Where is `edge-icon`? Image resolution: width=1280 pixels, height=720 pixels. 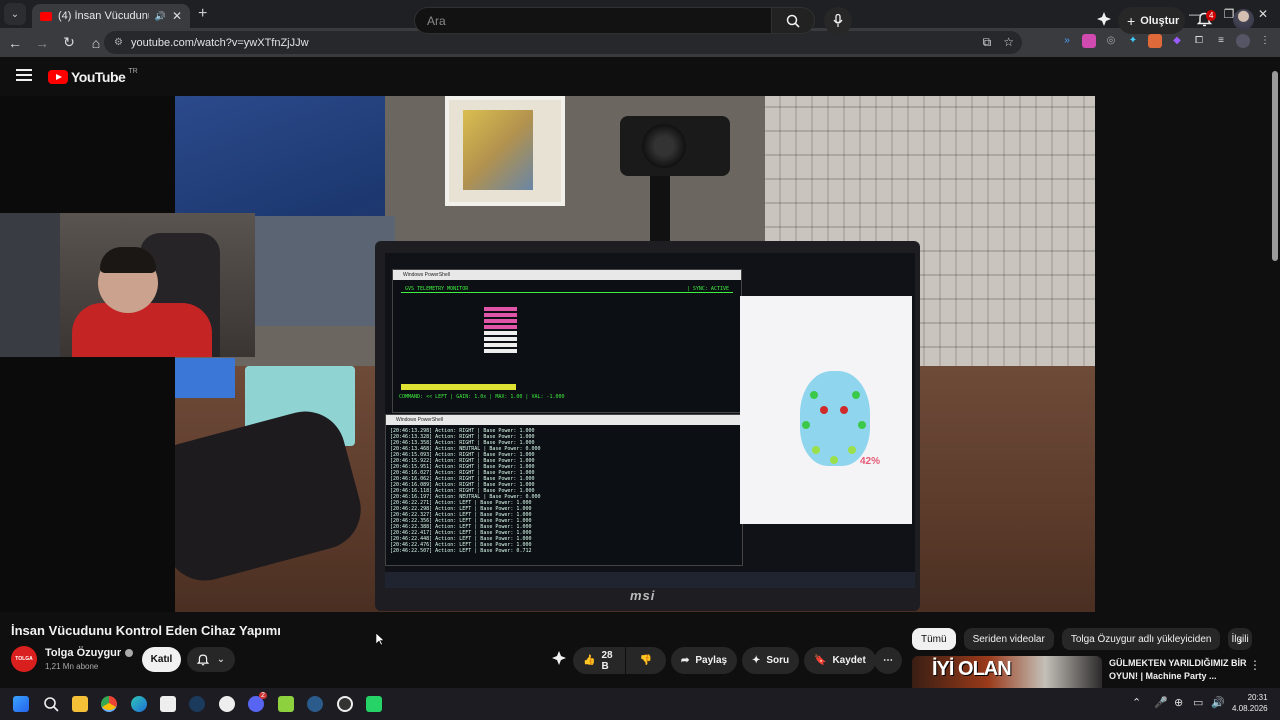 edge-icon is located at coordinates (139, 704).